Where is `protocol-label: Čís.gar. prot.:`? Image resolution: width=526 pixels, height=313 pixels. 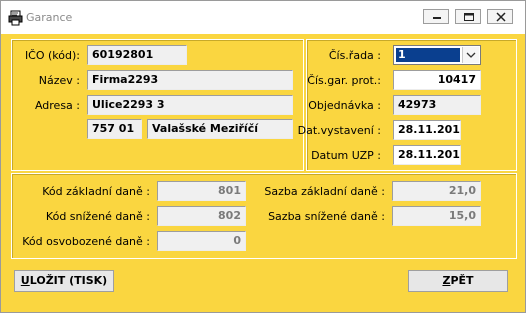 protocol-label: Čís.gar. prot.: is located at coordinates (344, 80).